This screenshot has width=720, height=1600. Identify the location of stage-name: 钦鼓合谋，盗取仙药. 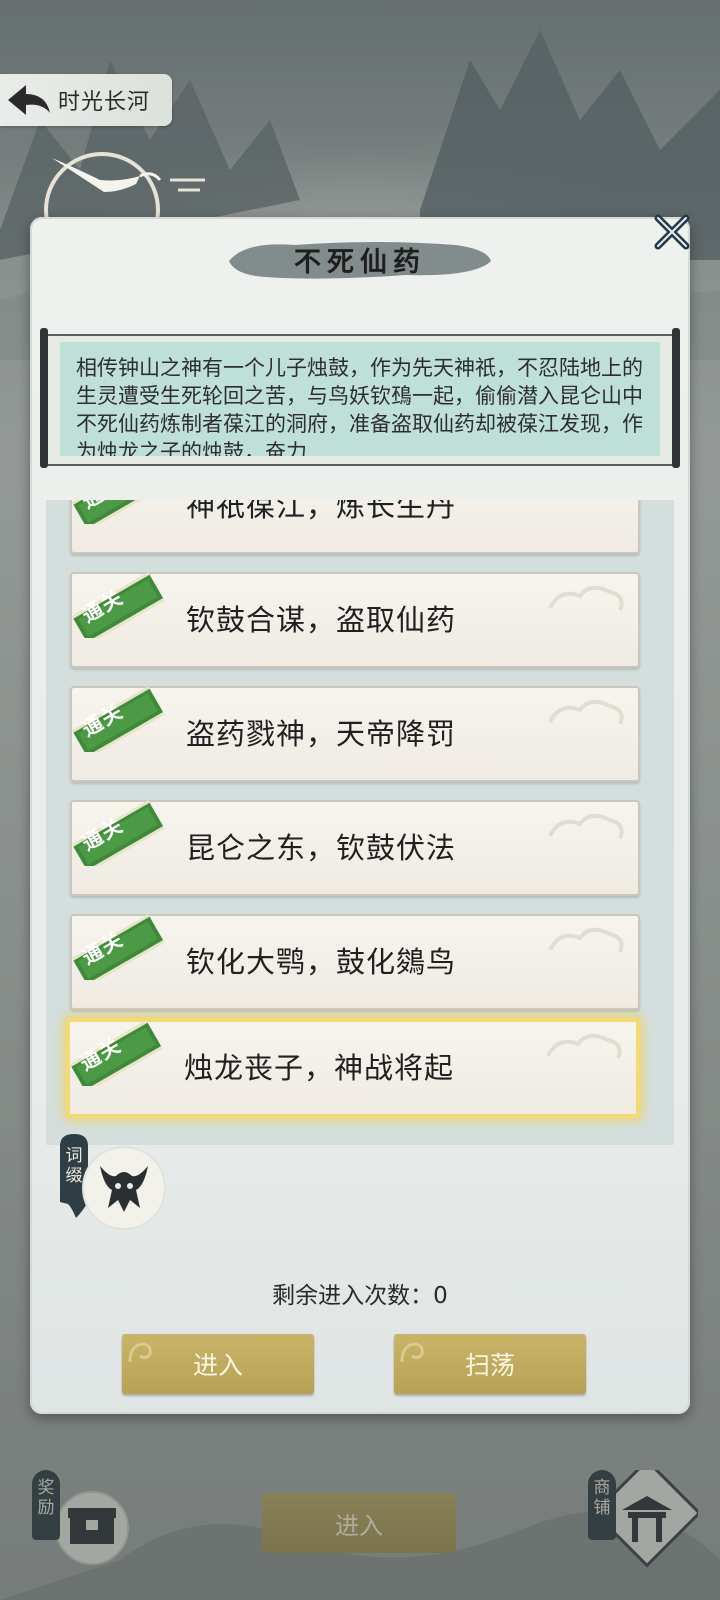
(321, 620).